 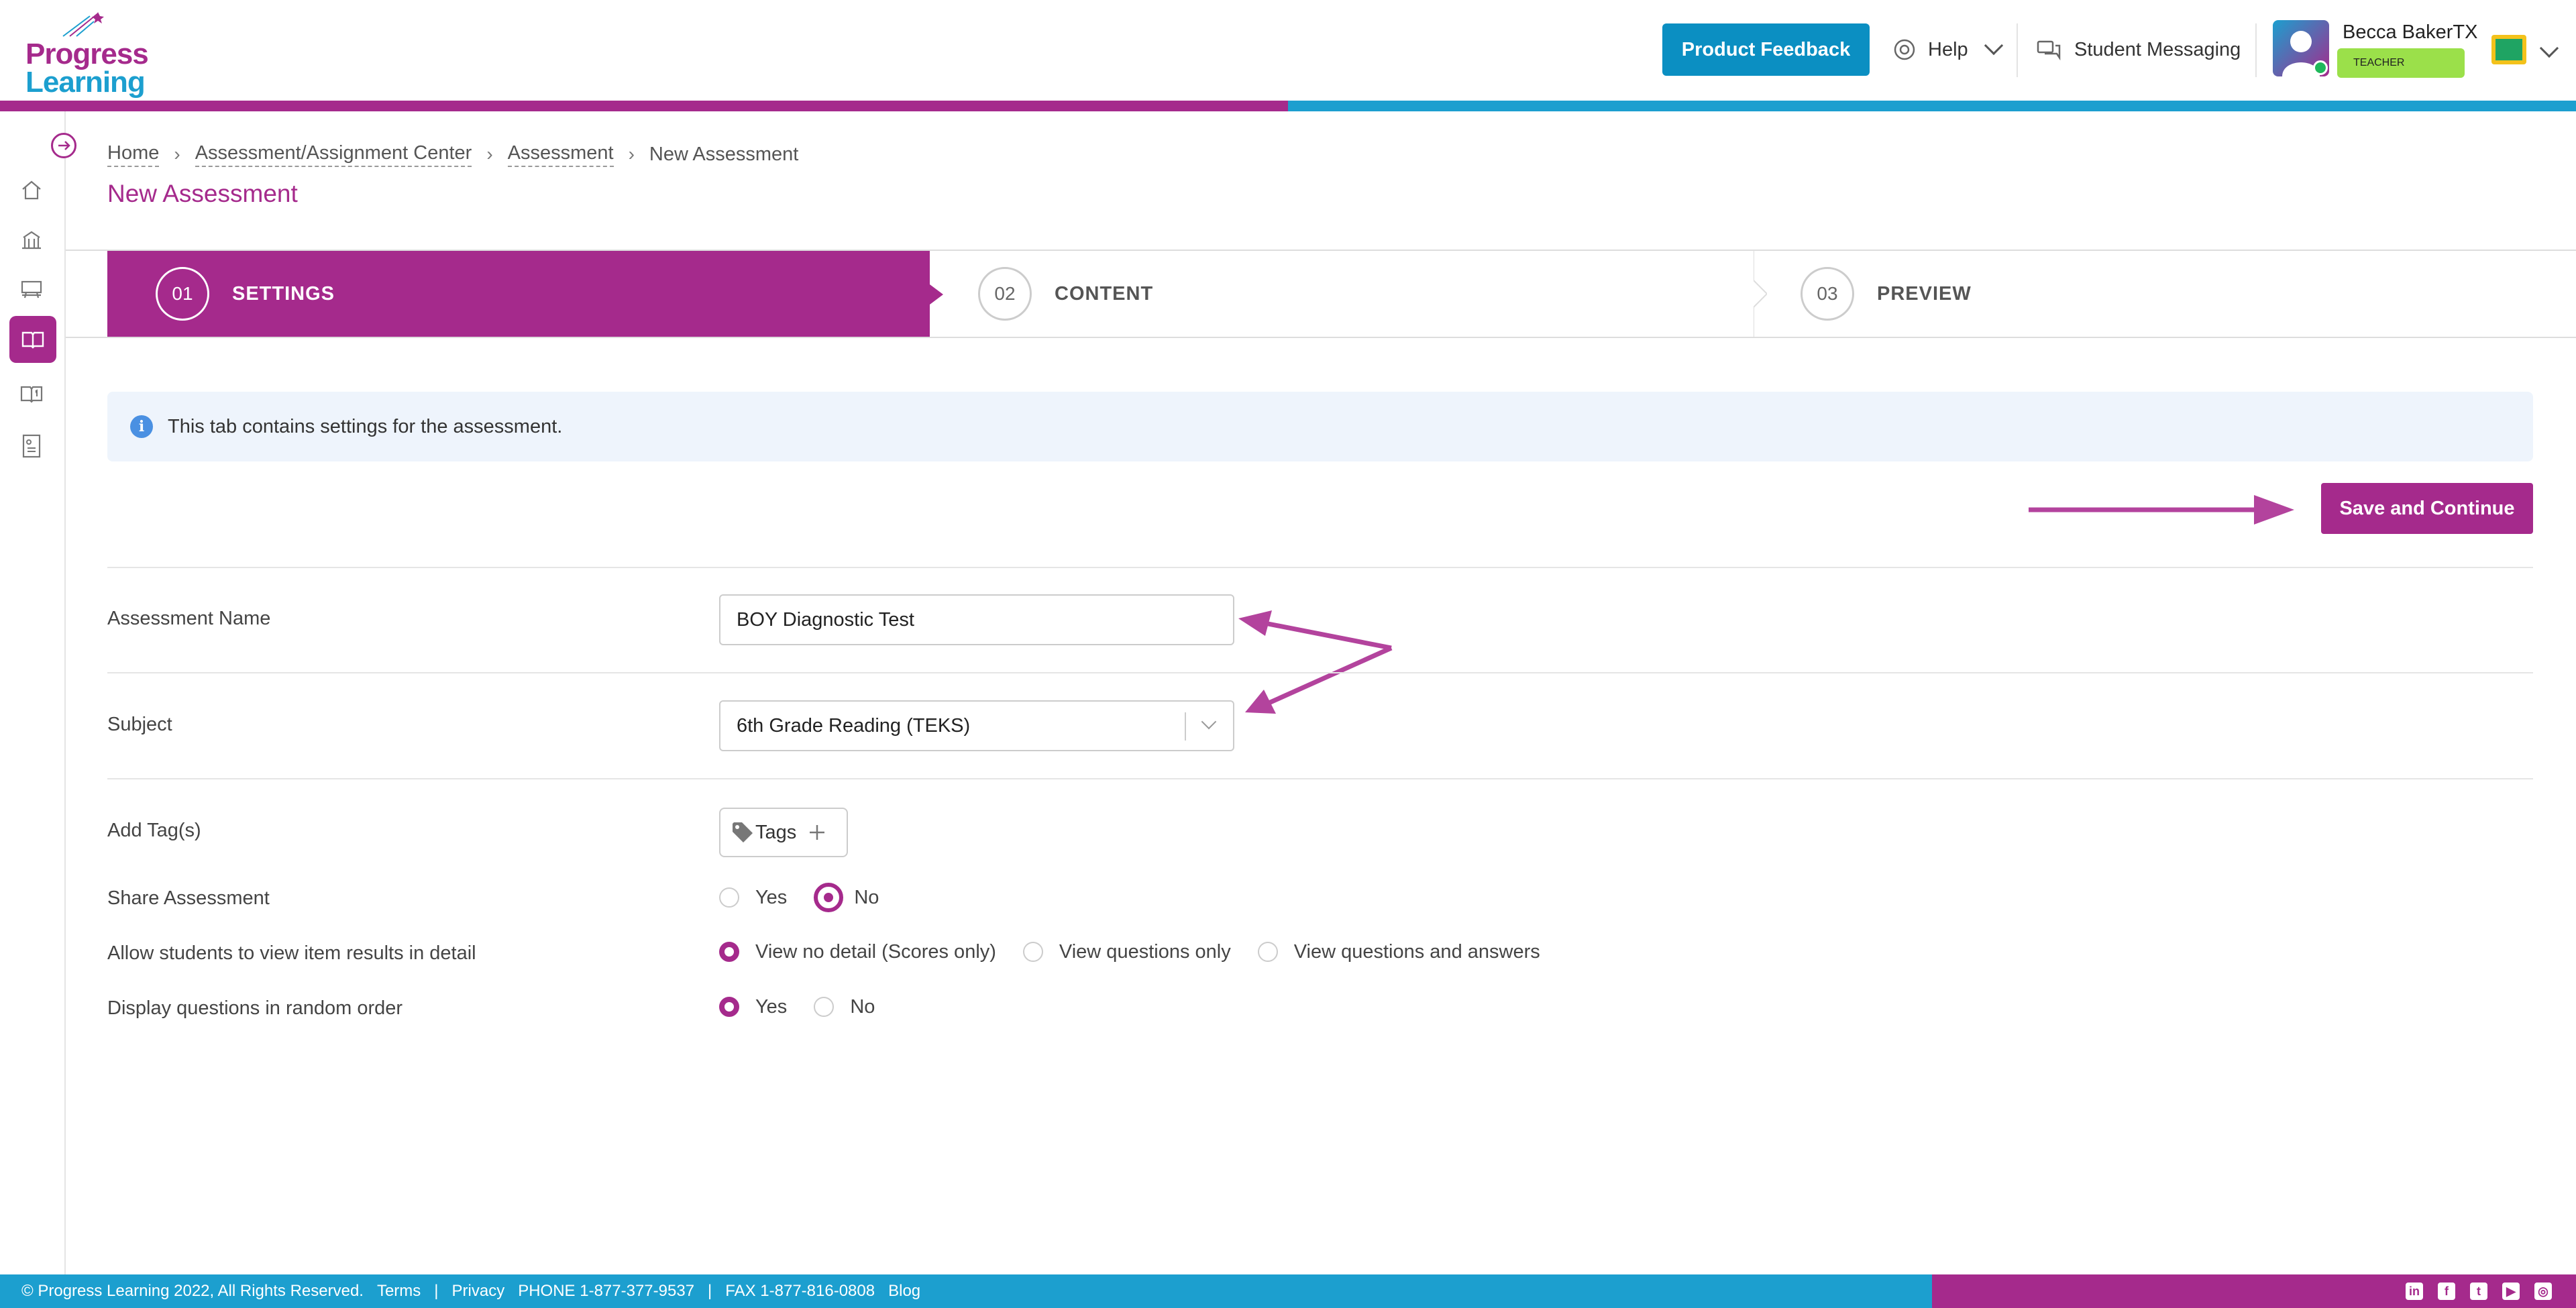 What do you see at coordinates (2301, 48) in the screenshot?
I see `user-avatar` at bounding box center [2301, 48].